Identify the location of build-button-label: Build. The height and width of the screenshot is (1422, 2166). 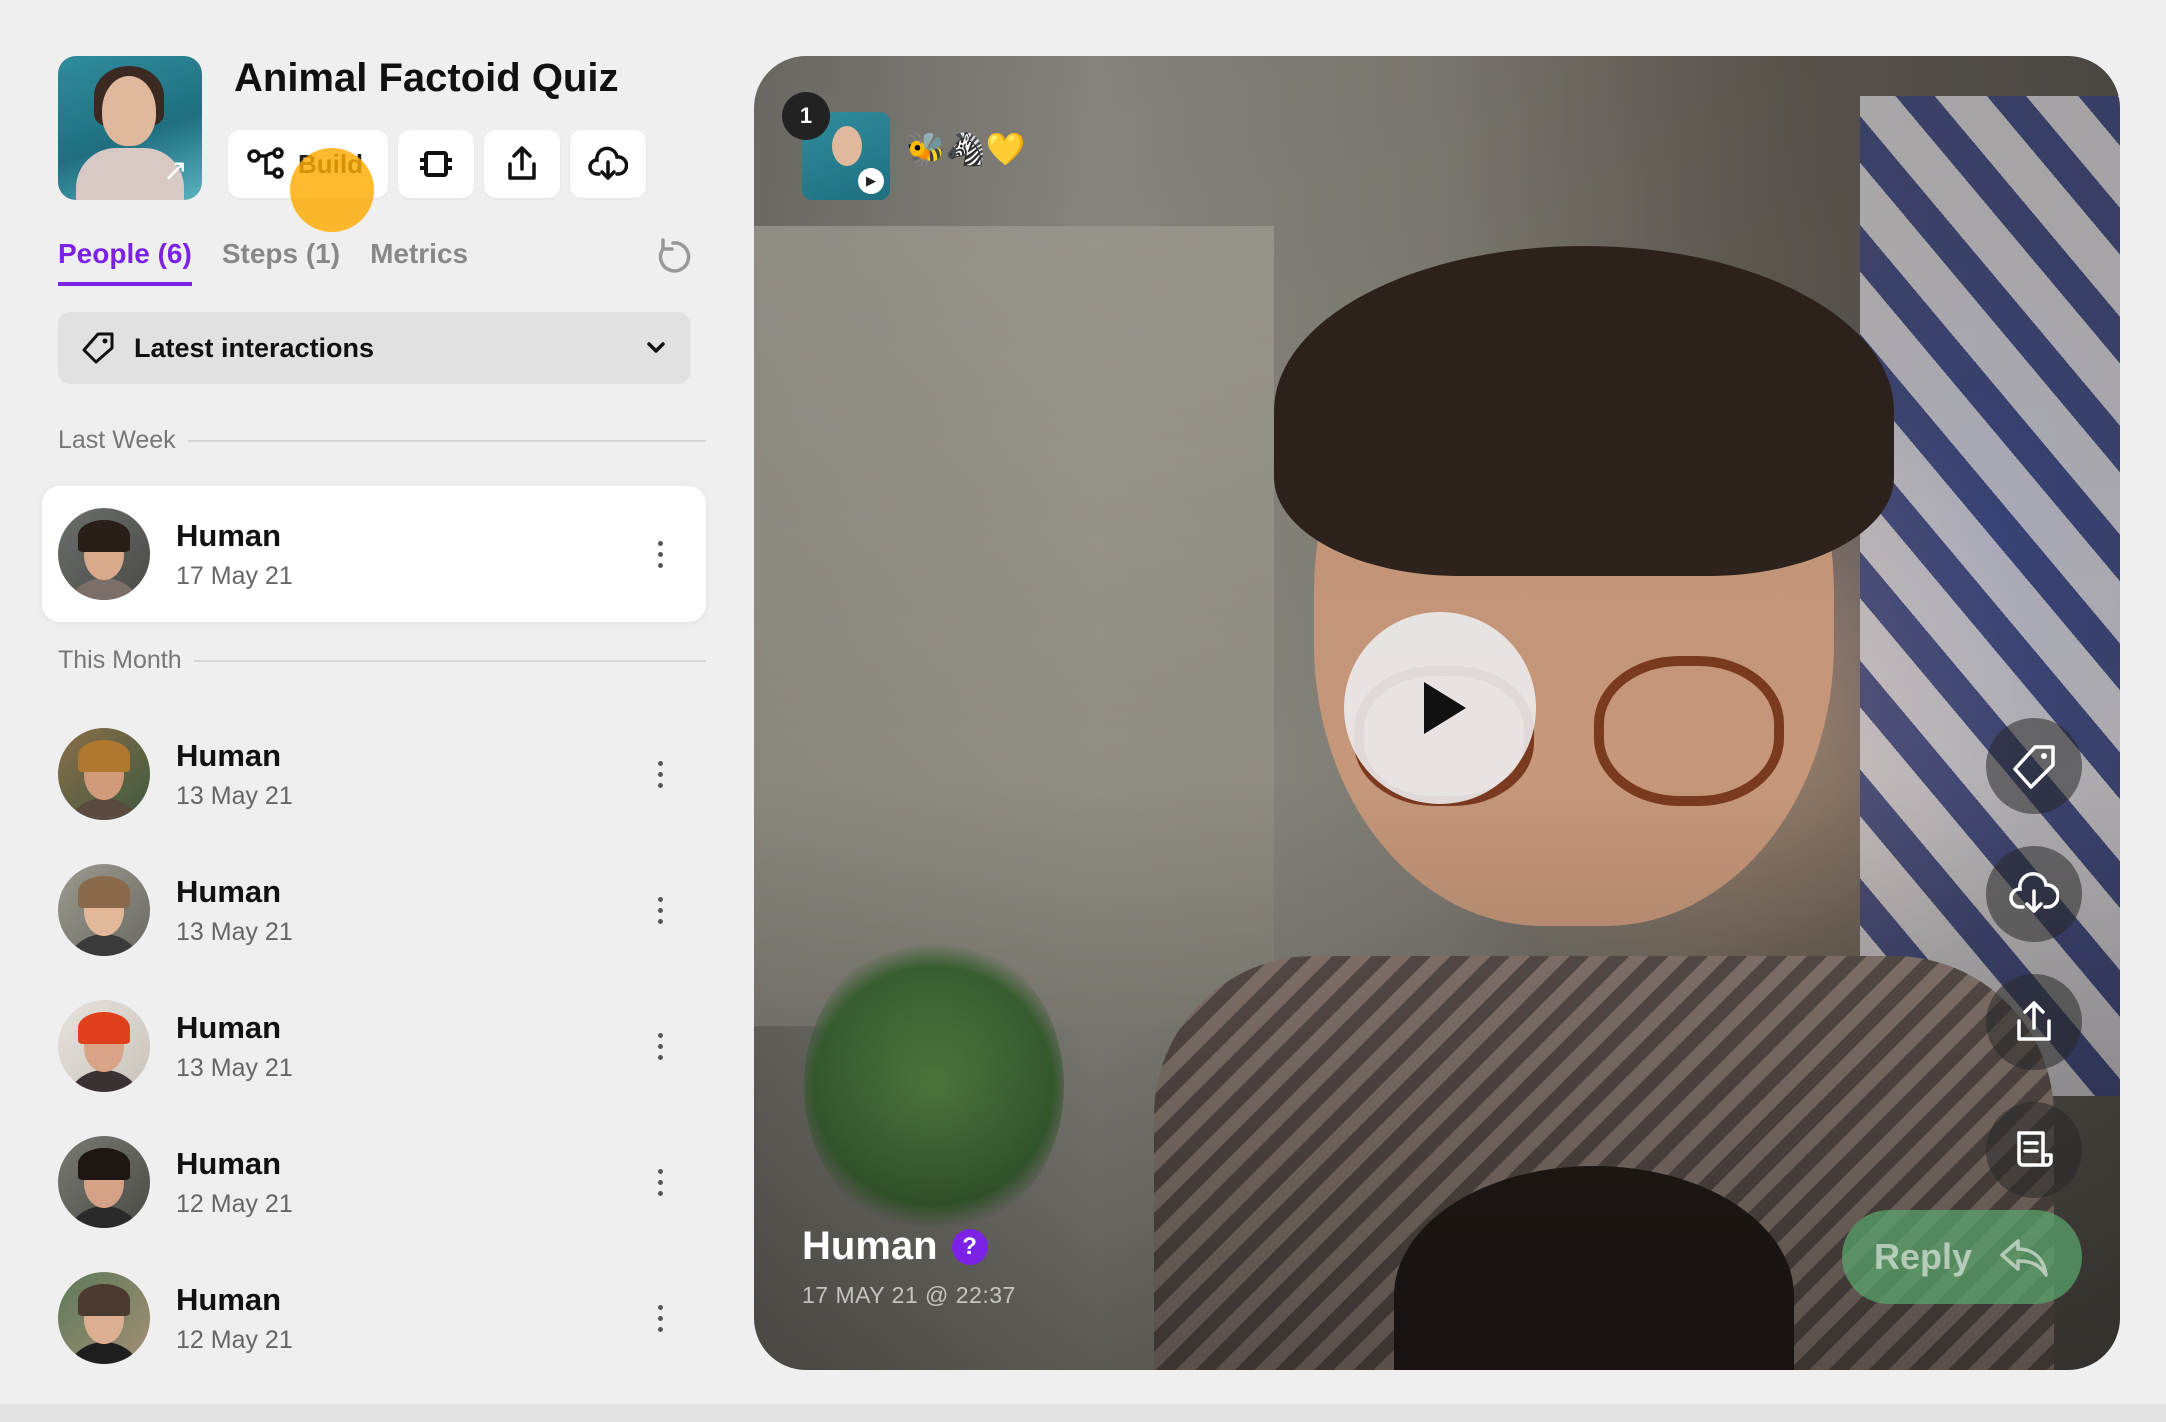
(330, 163).